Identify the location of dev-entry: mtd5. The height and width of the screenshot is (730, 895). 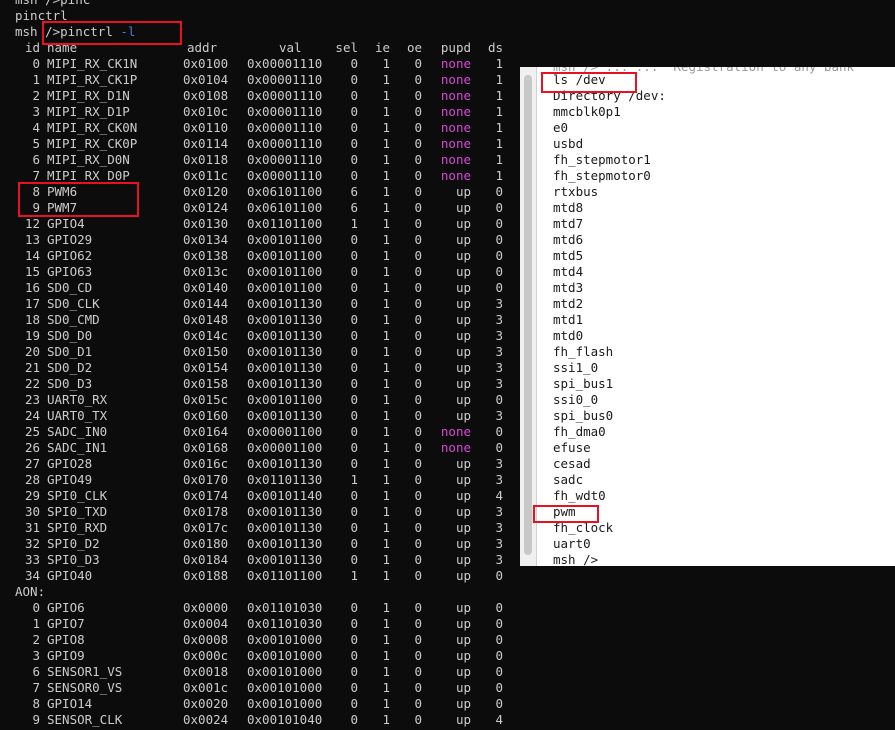
(568, 255).